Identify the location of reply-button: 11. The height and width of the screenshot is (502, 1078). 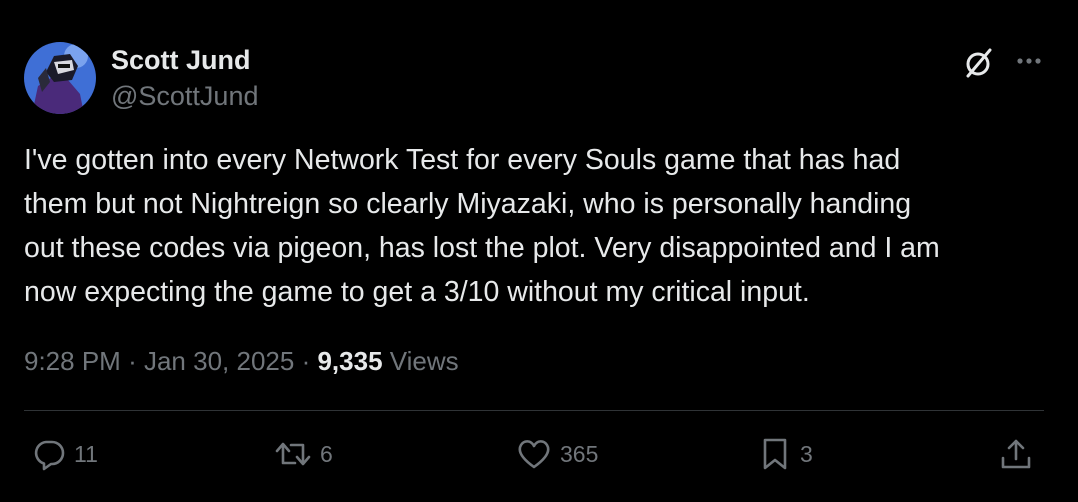
(65, 454).